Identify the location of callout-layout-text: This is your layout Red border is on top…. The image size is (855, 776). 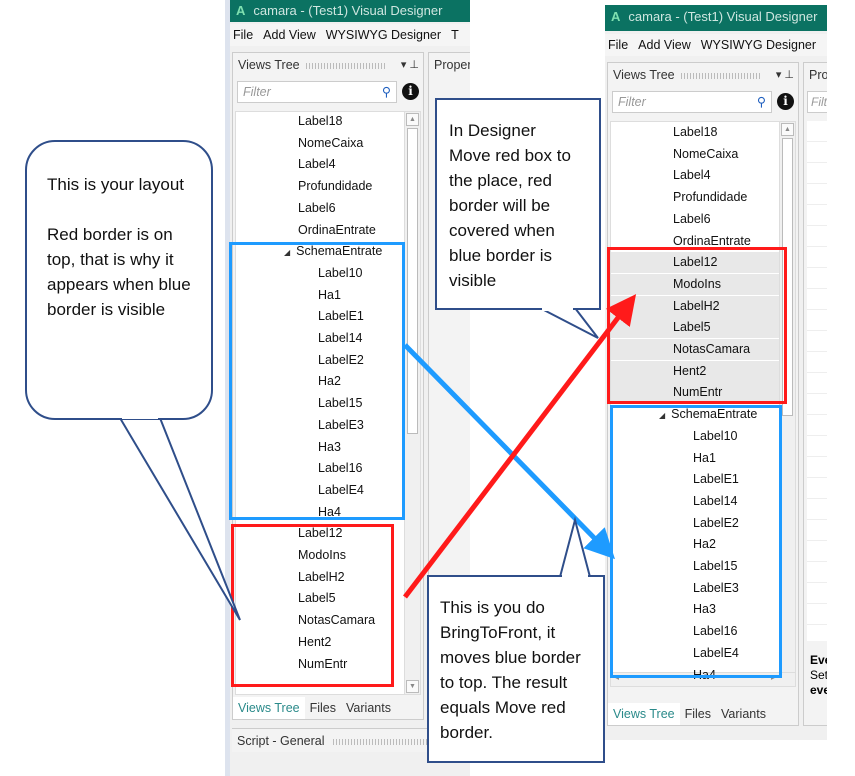
(119, 247).